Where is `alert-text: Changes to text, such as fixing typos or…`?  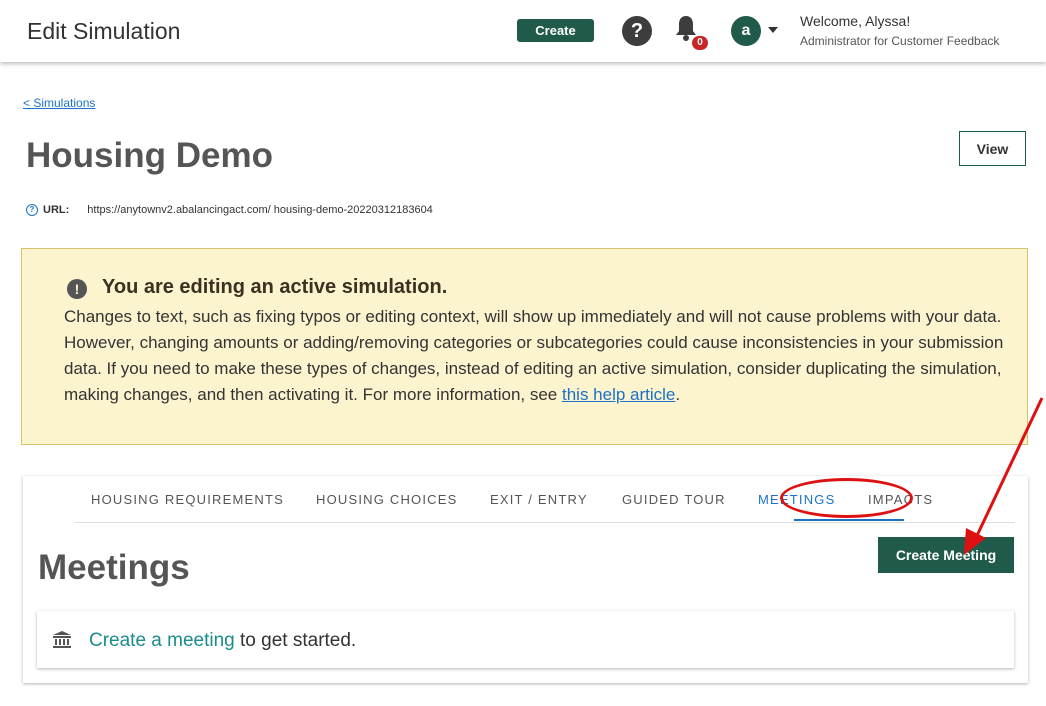 alert-text: Changes to text, such as fixing typos or… is located at coordinates (534, 355).